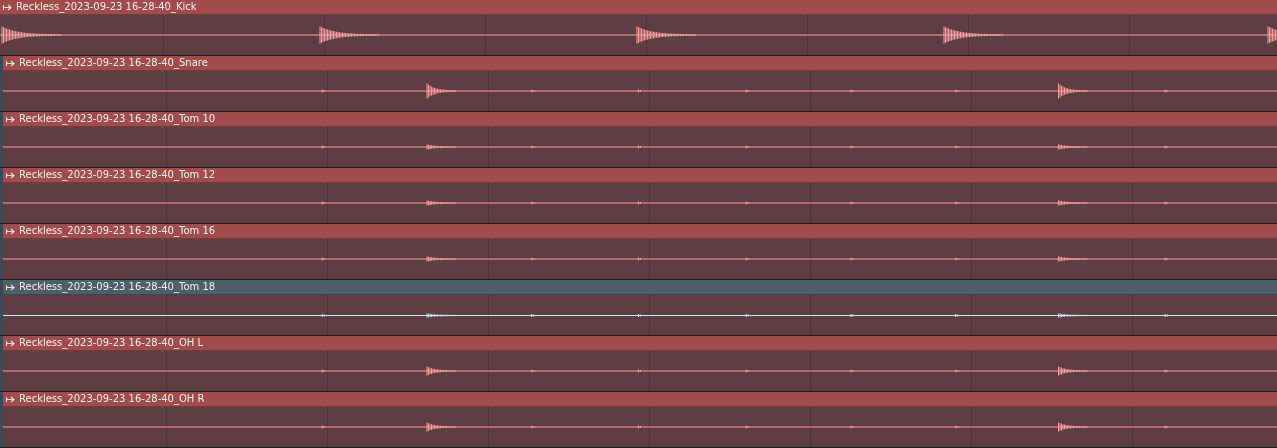 This screenshot has width=1277, height=448. What do you see at coordinates (106, 7) in the screenshot?
I see `clip-title: Reckless_2023-09-23 16-28-40_Kick` at bounding box center [106, 7].